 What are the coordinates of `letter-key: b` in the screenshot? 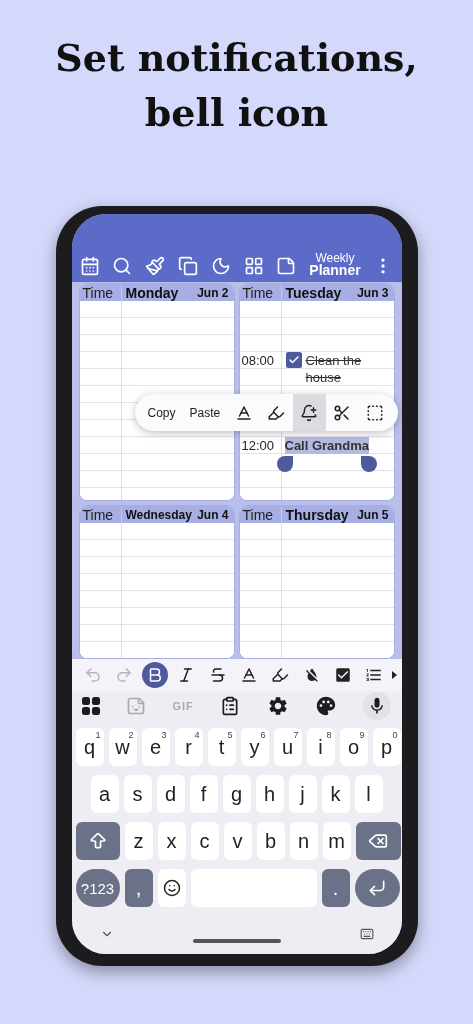 It's located at (270, 841).